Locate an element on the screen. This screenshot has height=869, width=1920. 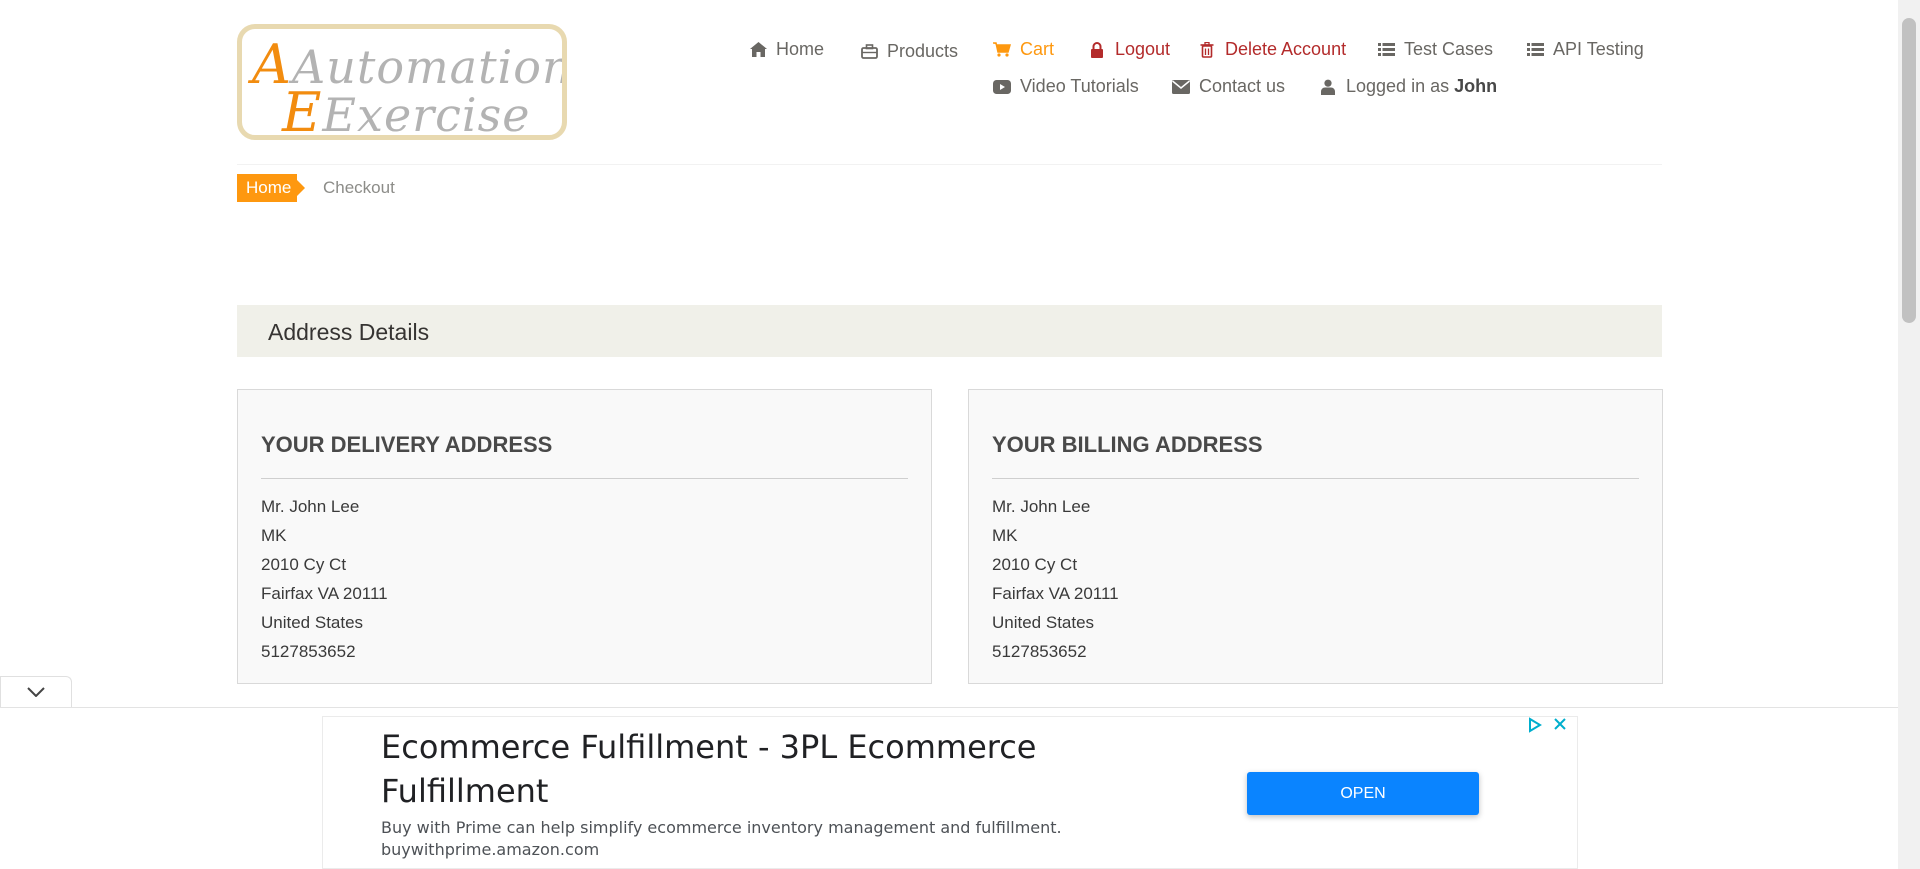
logged-in-prefix: Logged in as is located at coordinates (1398, 86).